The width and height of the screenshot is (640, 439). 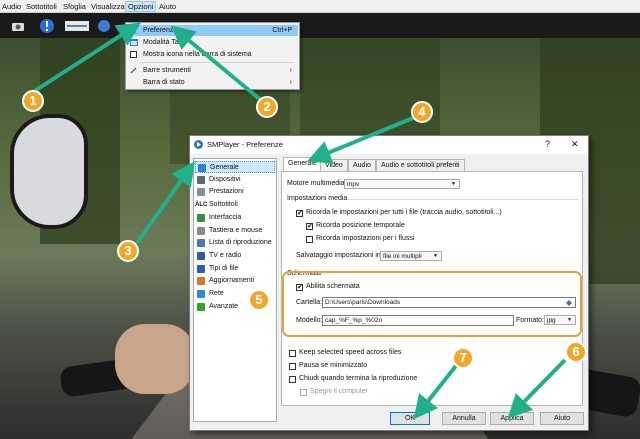 I want to click on callout-5: 5, so click(x=259, y=300).